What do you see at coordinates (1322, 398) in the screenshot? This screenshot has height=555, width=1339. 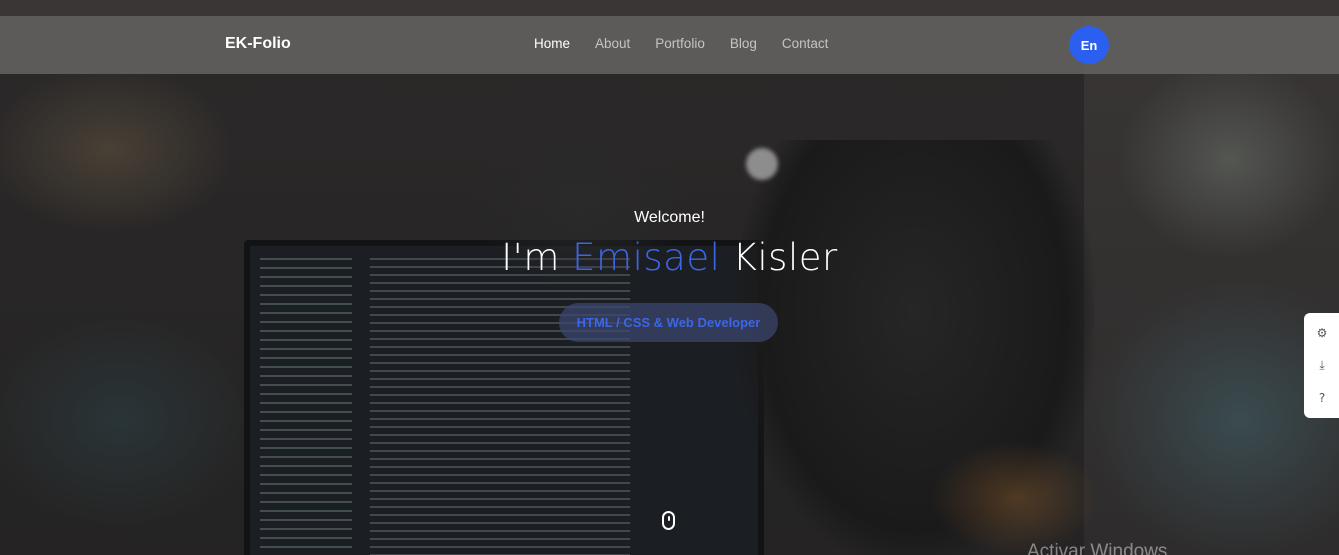 I see `help-icon: ?` at bounding box center [1322, 398].